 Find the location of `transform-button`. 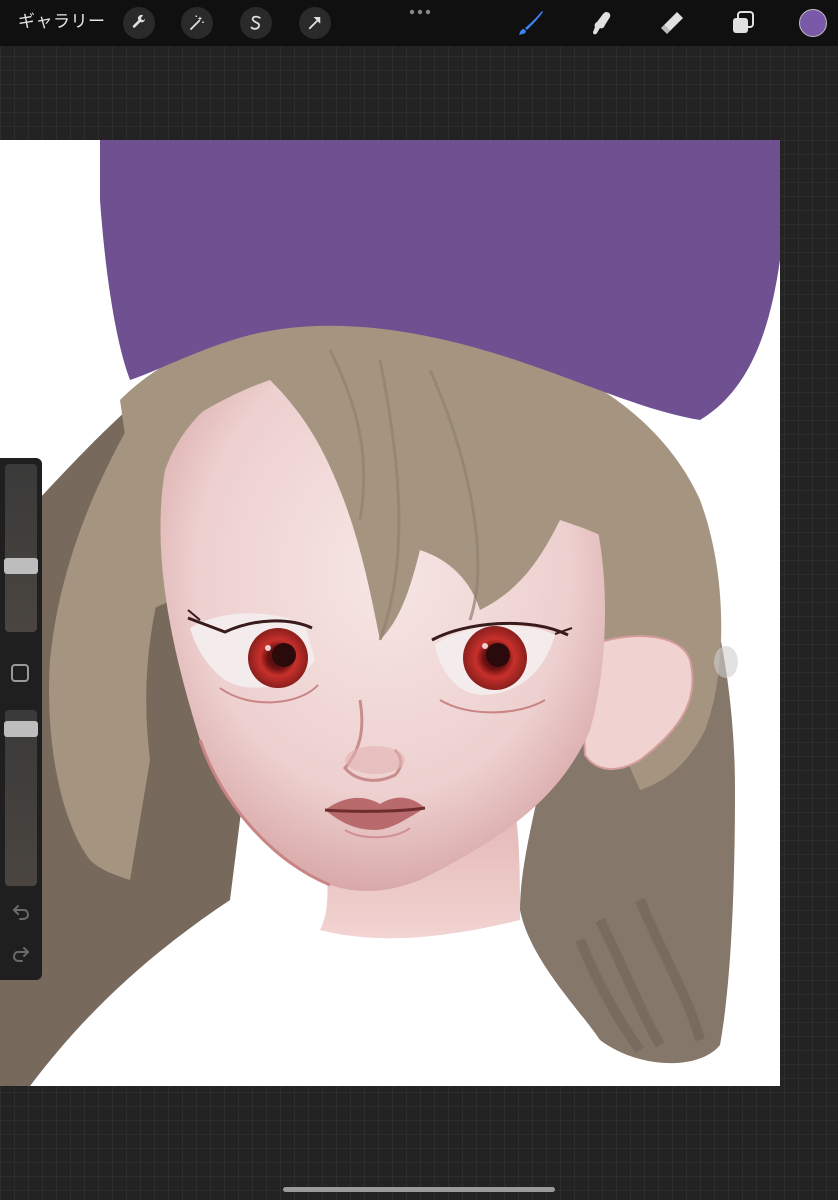

transform-button is located at coordinates (315, 23).